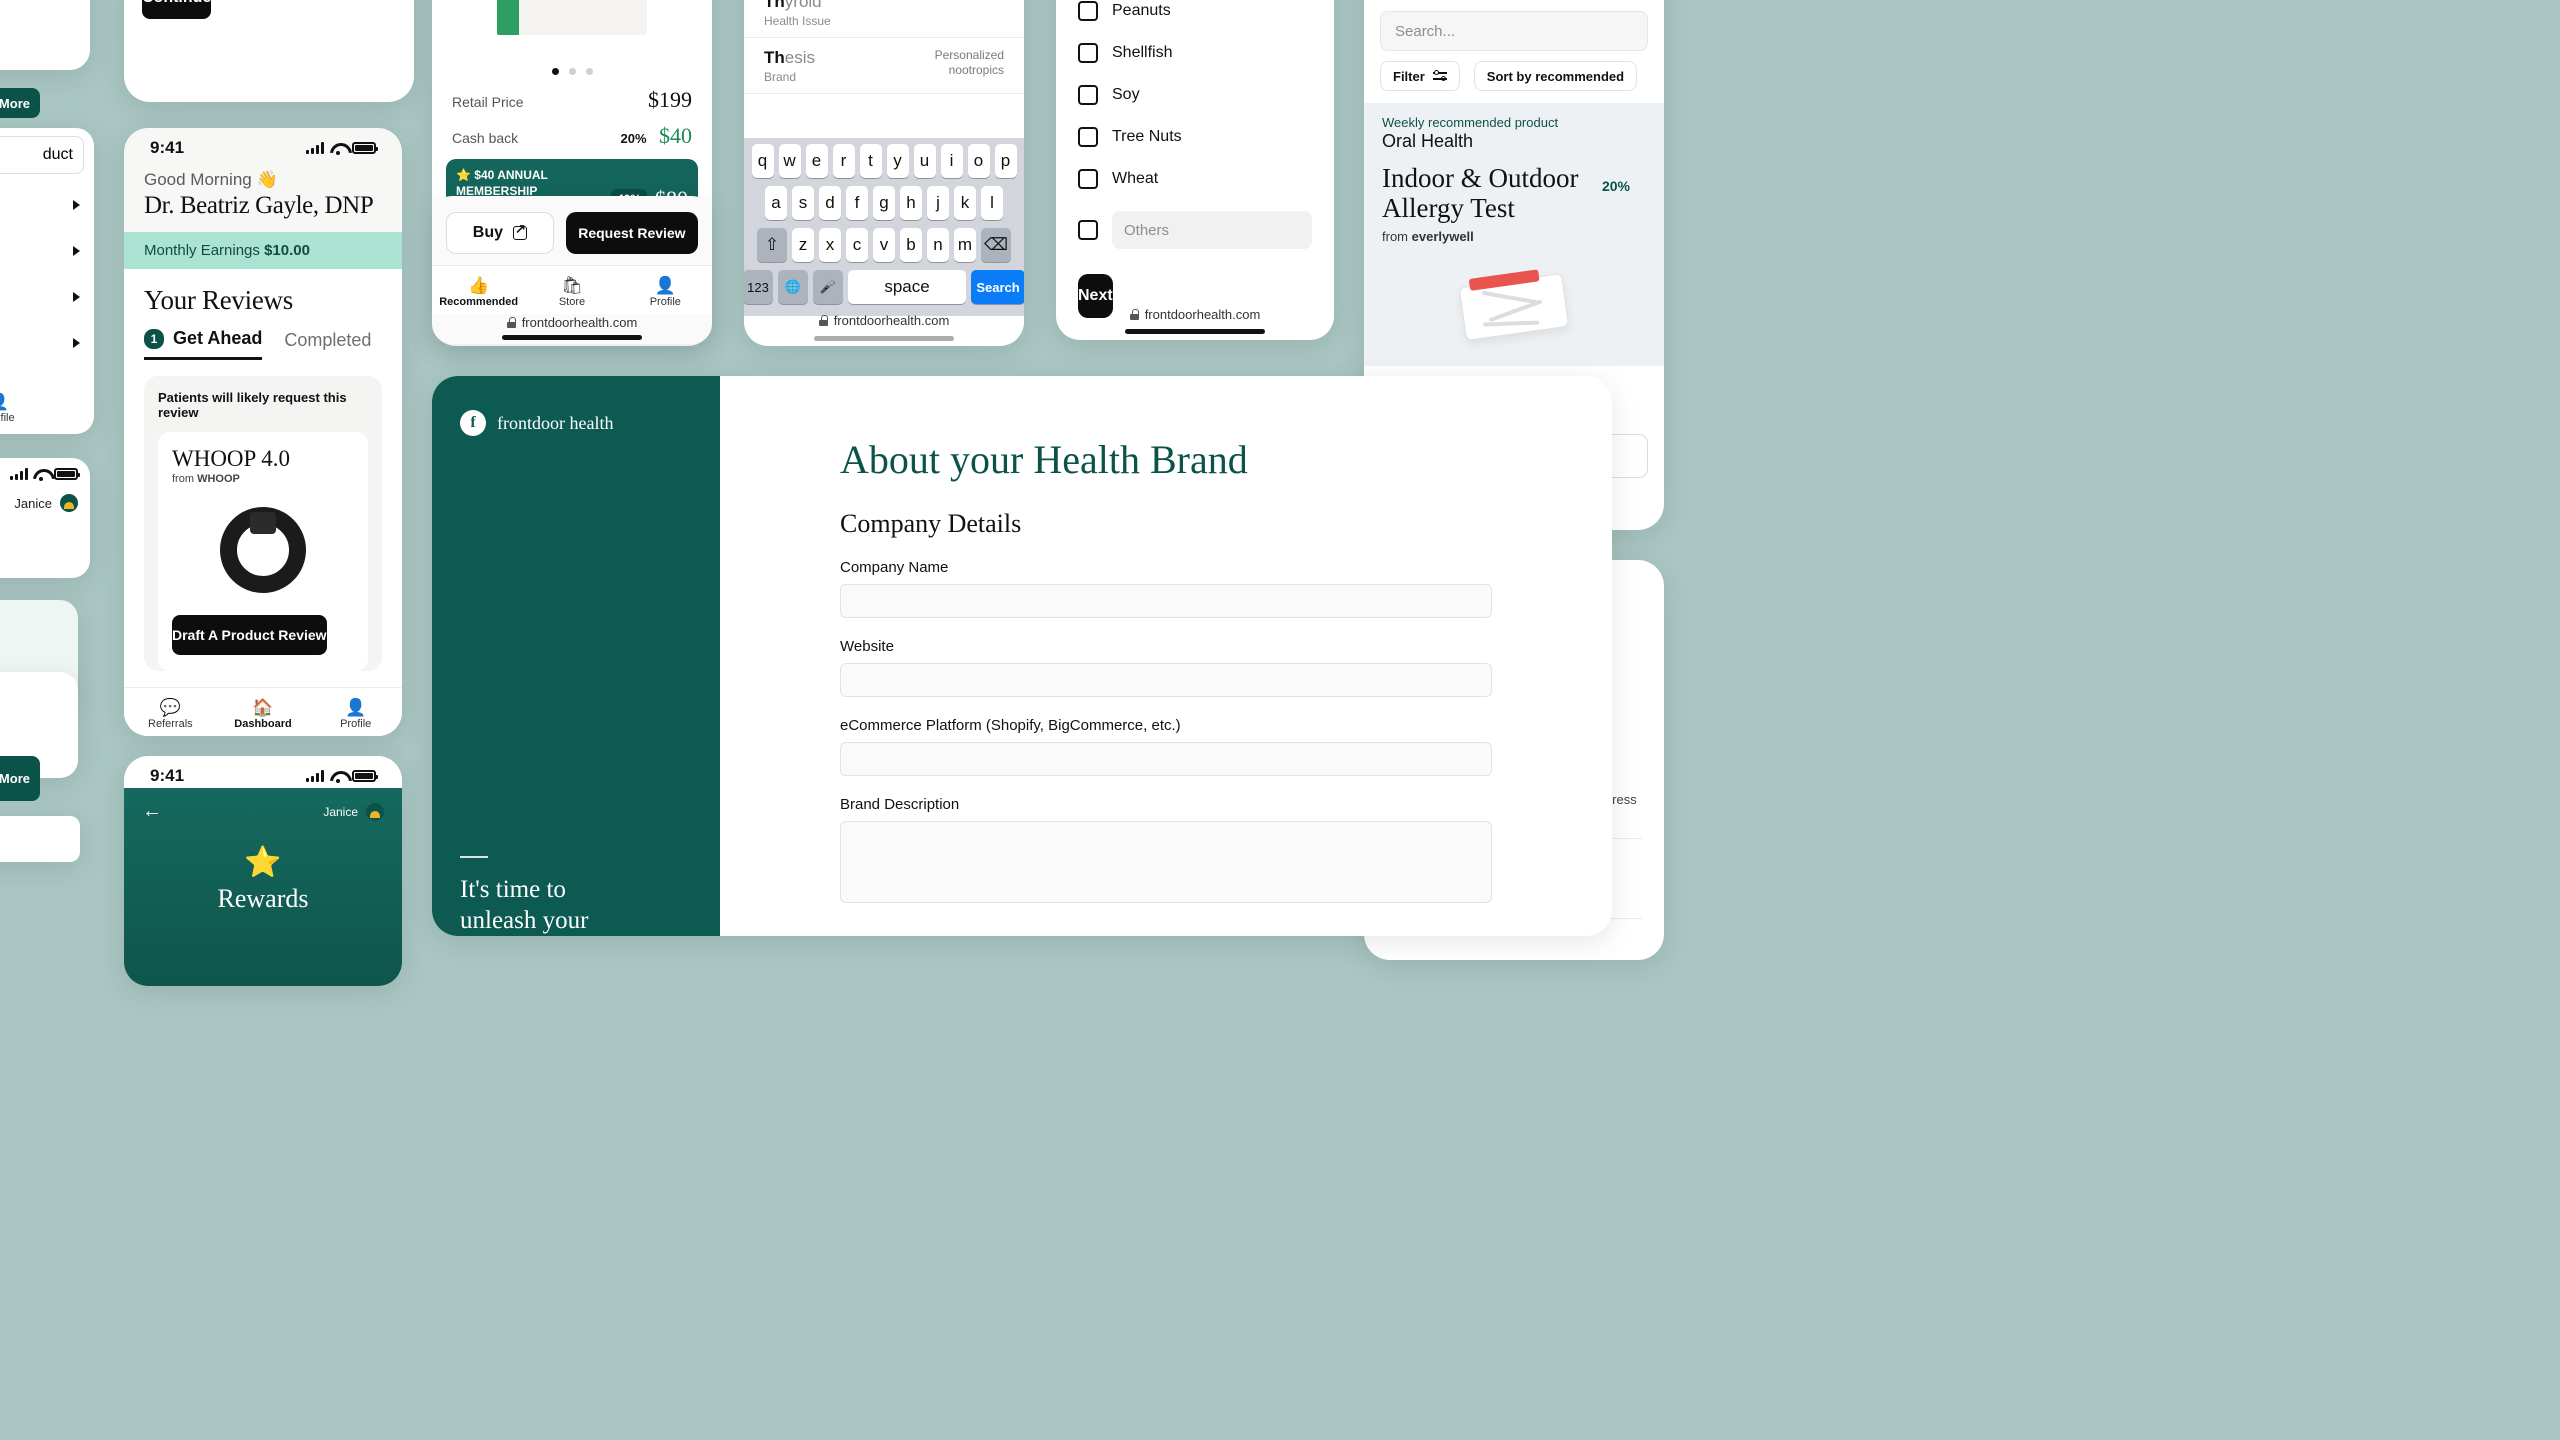 The height and width of the screenshot is (1440, 2560). What do you see at coordinates (1088, 11) in the screenshot?
I see `checkbox-peanuts` at bounding box center [1088, 11].